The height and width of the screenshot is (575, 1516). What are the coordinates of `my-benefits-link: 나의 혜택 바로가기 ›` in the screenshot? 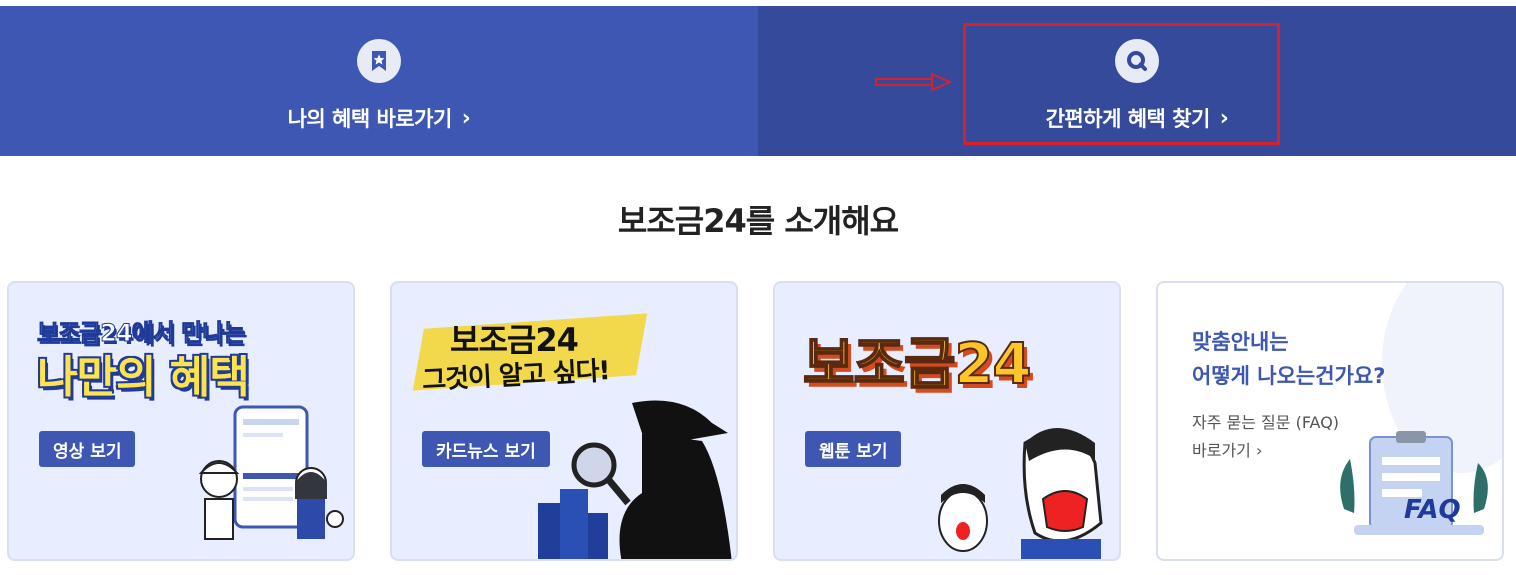 It's located at (379, 81).